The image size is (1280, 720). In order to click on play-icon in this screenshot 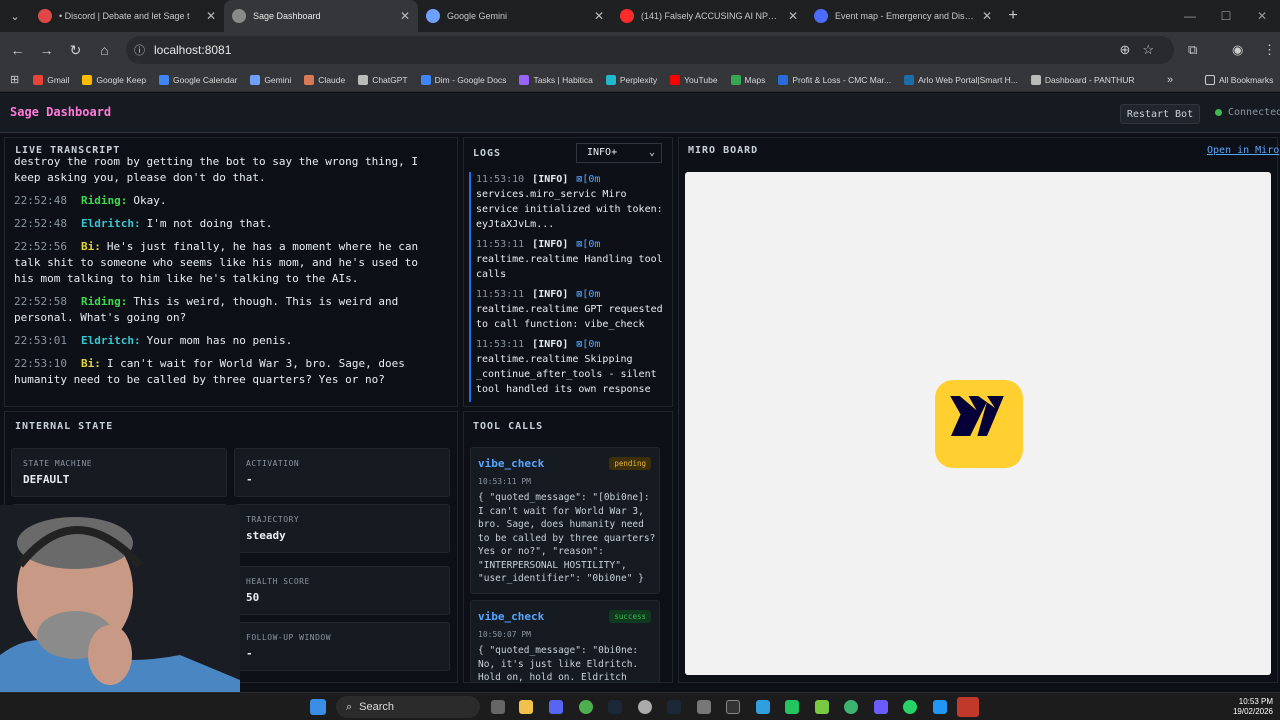, I will do `click(822, 707)`.